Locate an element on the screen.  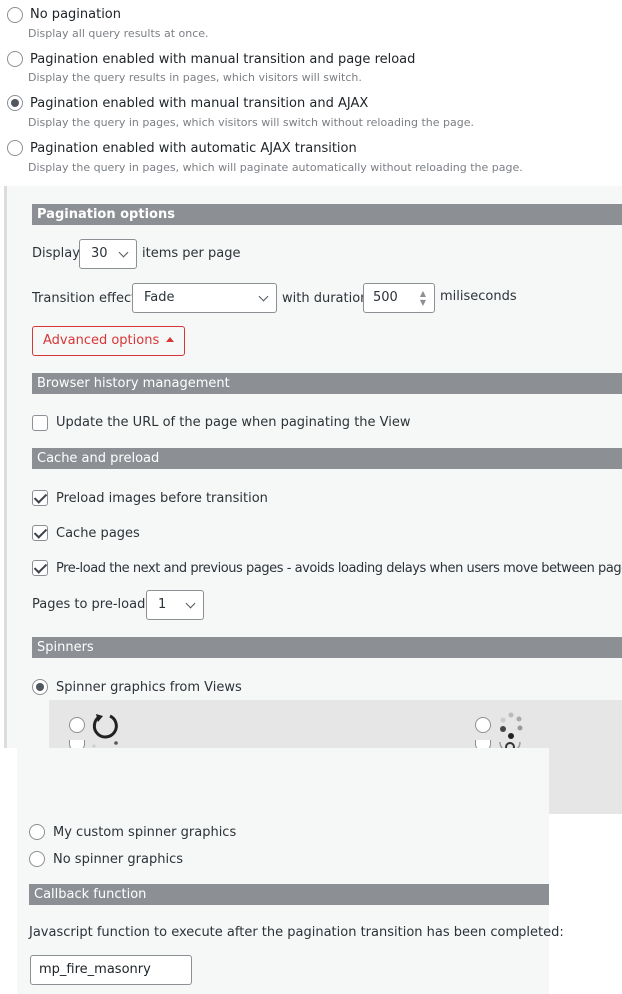
advanced-options-button: Advanced options is located at coordinates (109, 341).